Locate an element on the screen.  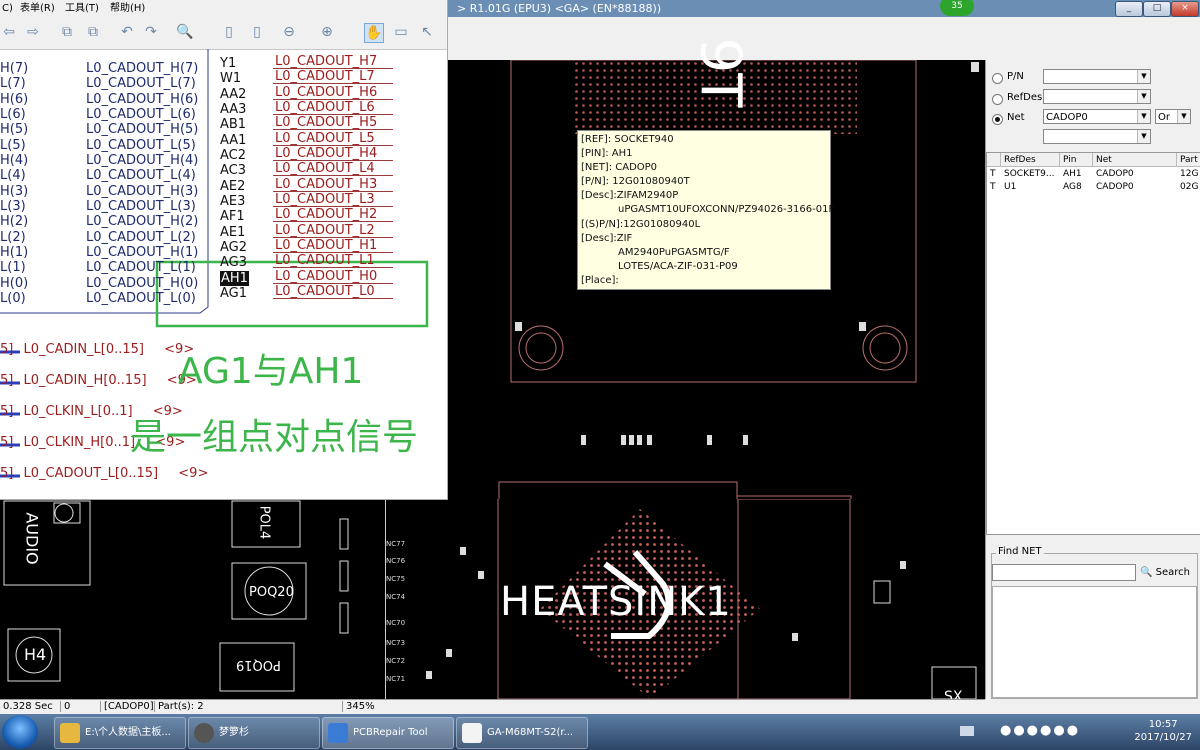
pin-number: AE3 is located at coordinates (232, 201).